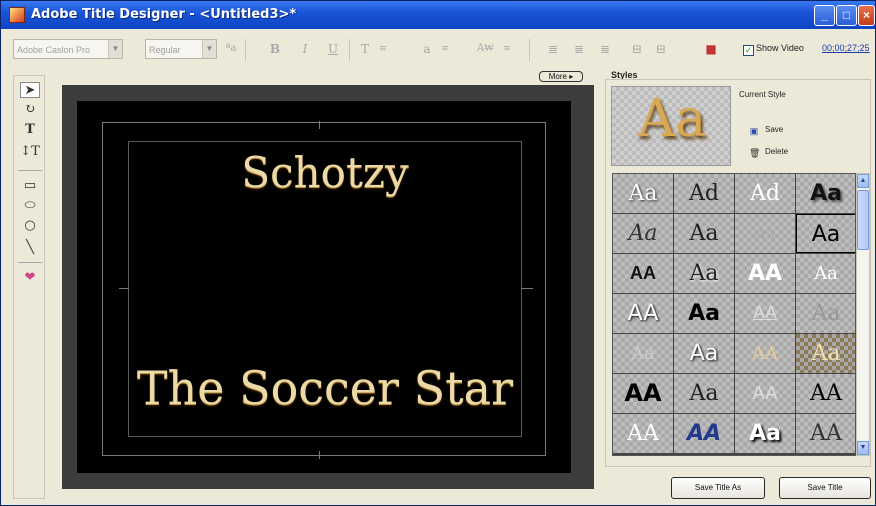  I want to click on save-style-button: ▣ Save, so click(766, 130).